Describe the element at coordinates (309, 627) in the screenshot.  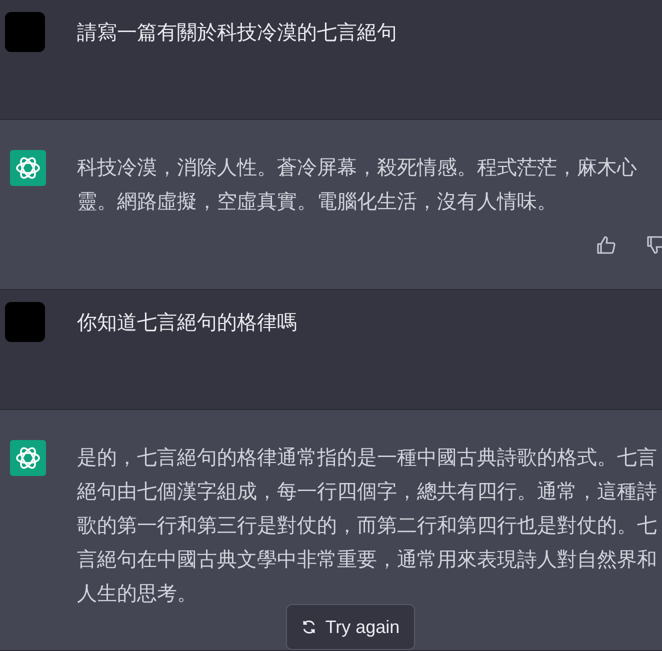
I see `refresh-icon` at that location.